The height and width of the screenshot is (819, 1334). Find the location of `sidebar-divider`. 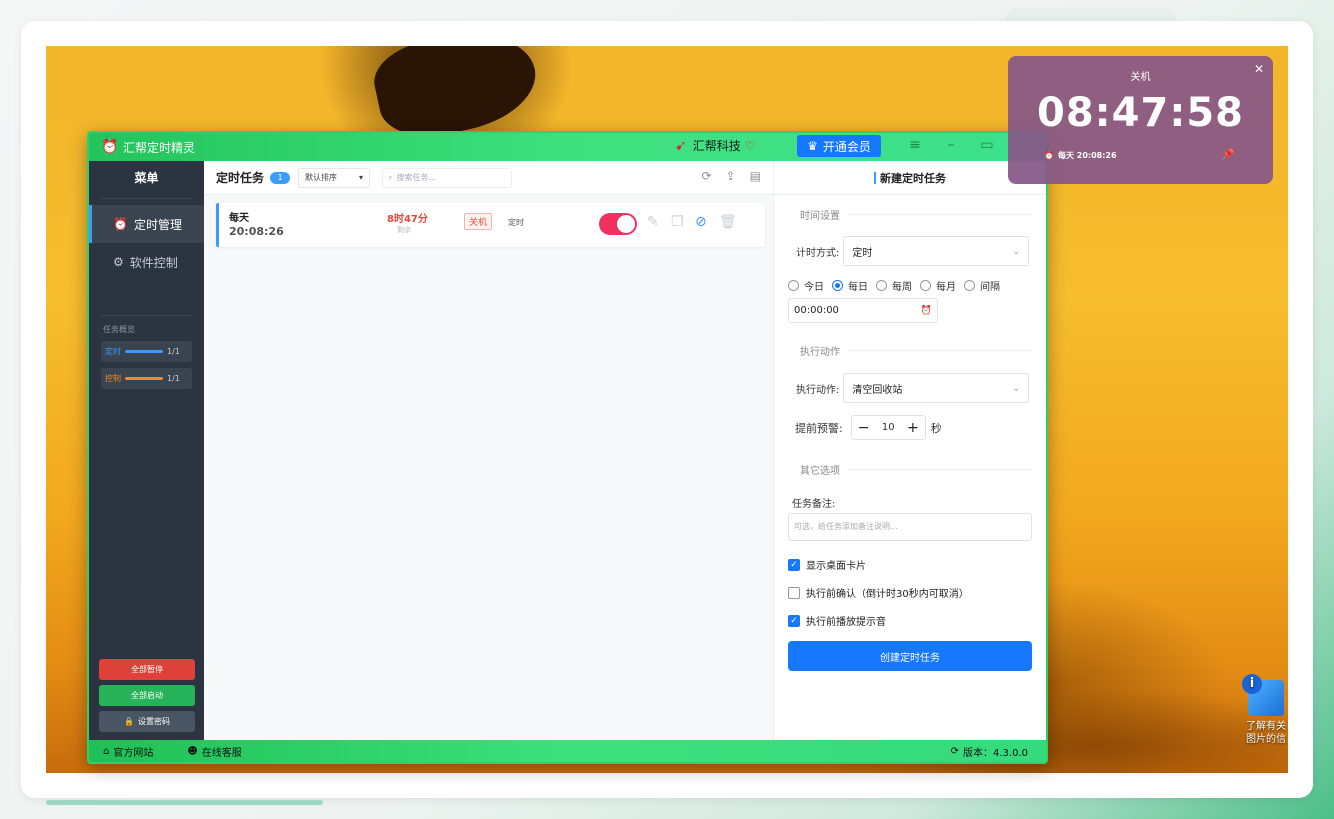

sidebar-divider is located at coordinates (146, 315).